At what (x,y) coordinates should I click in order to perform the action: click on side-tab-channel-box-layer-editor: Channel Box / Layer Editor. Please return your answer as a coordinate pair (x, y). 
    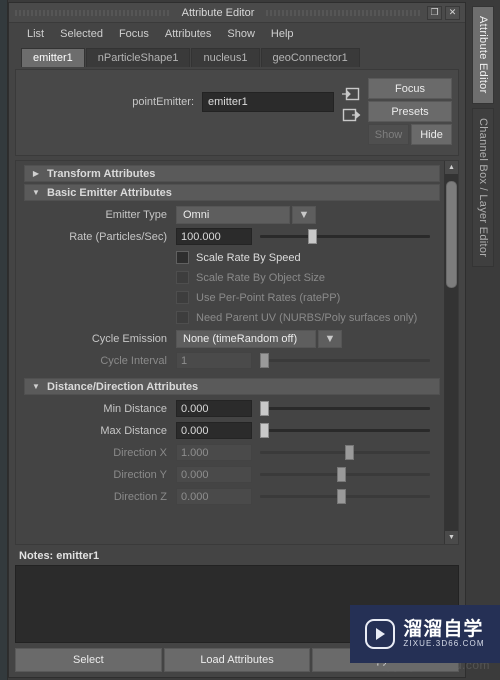
    Looking at the image, I should click on (483, 187).